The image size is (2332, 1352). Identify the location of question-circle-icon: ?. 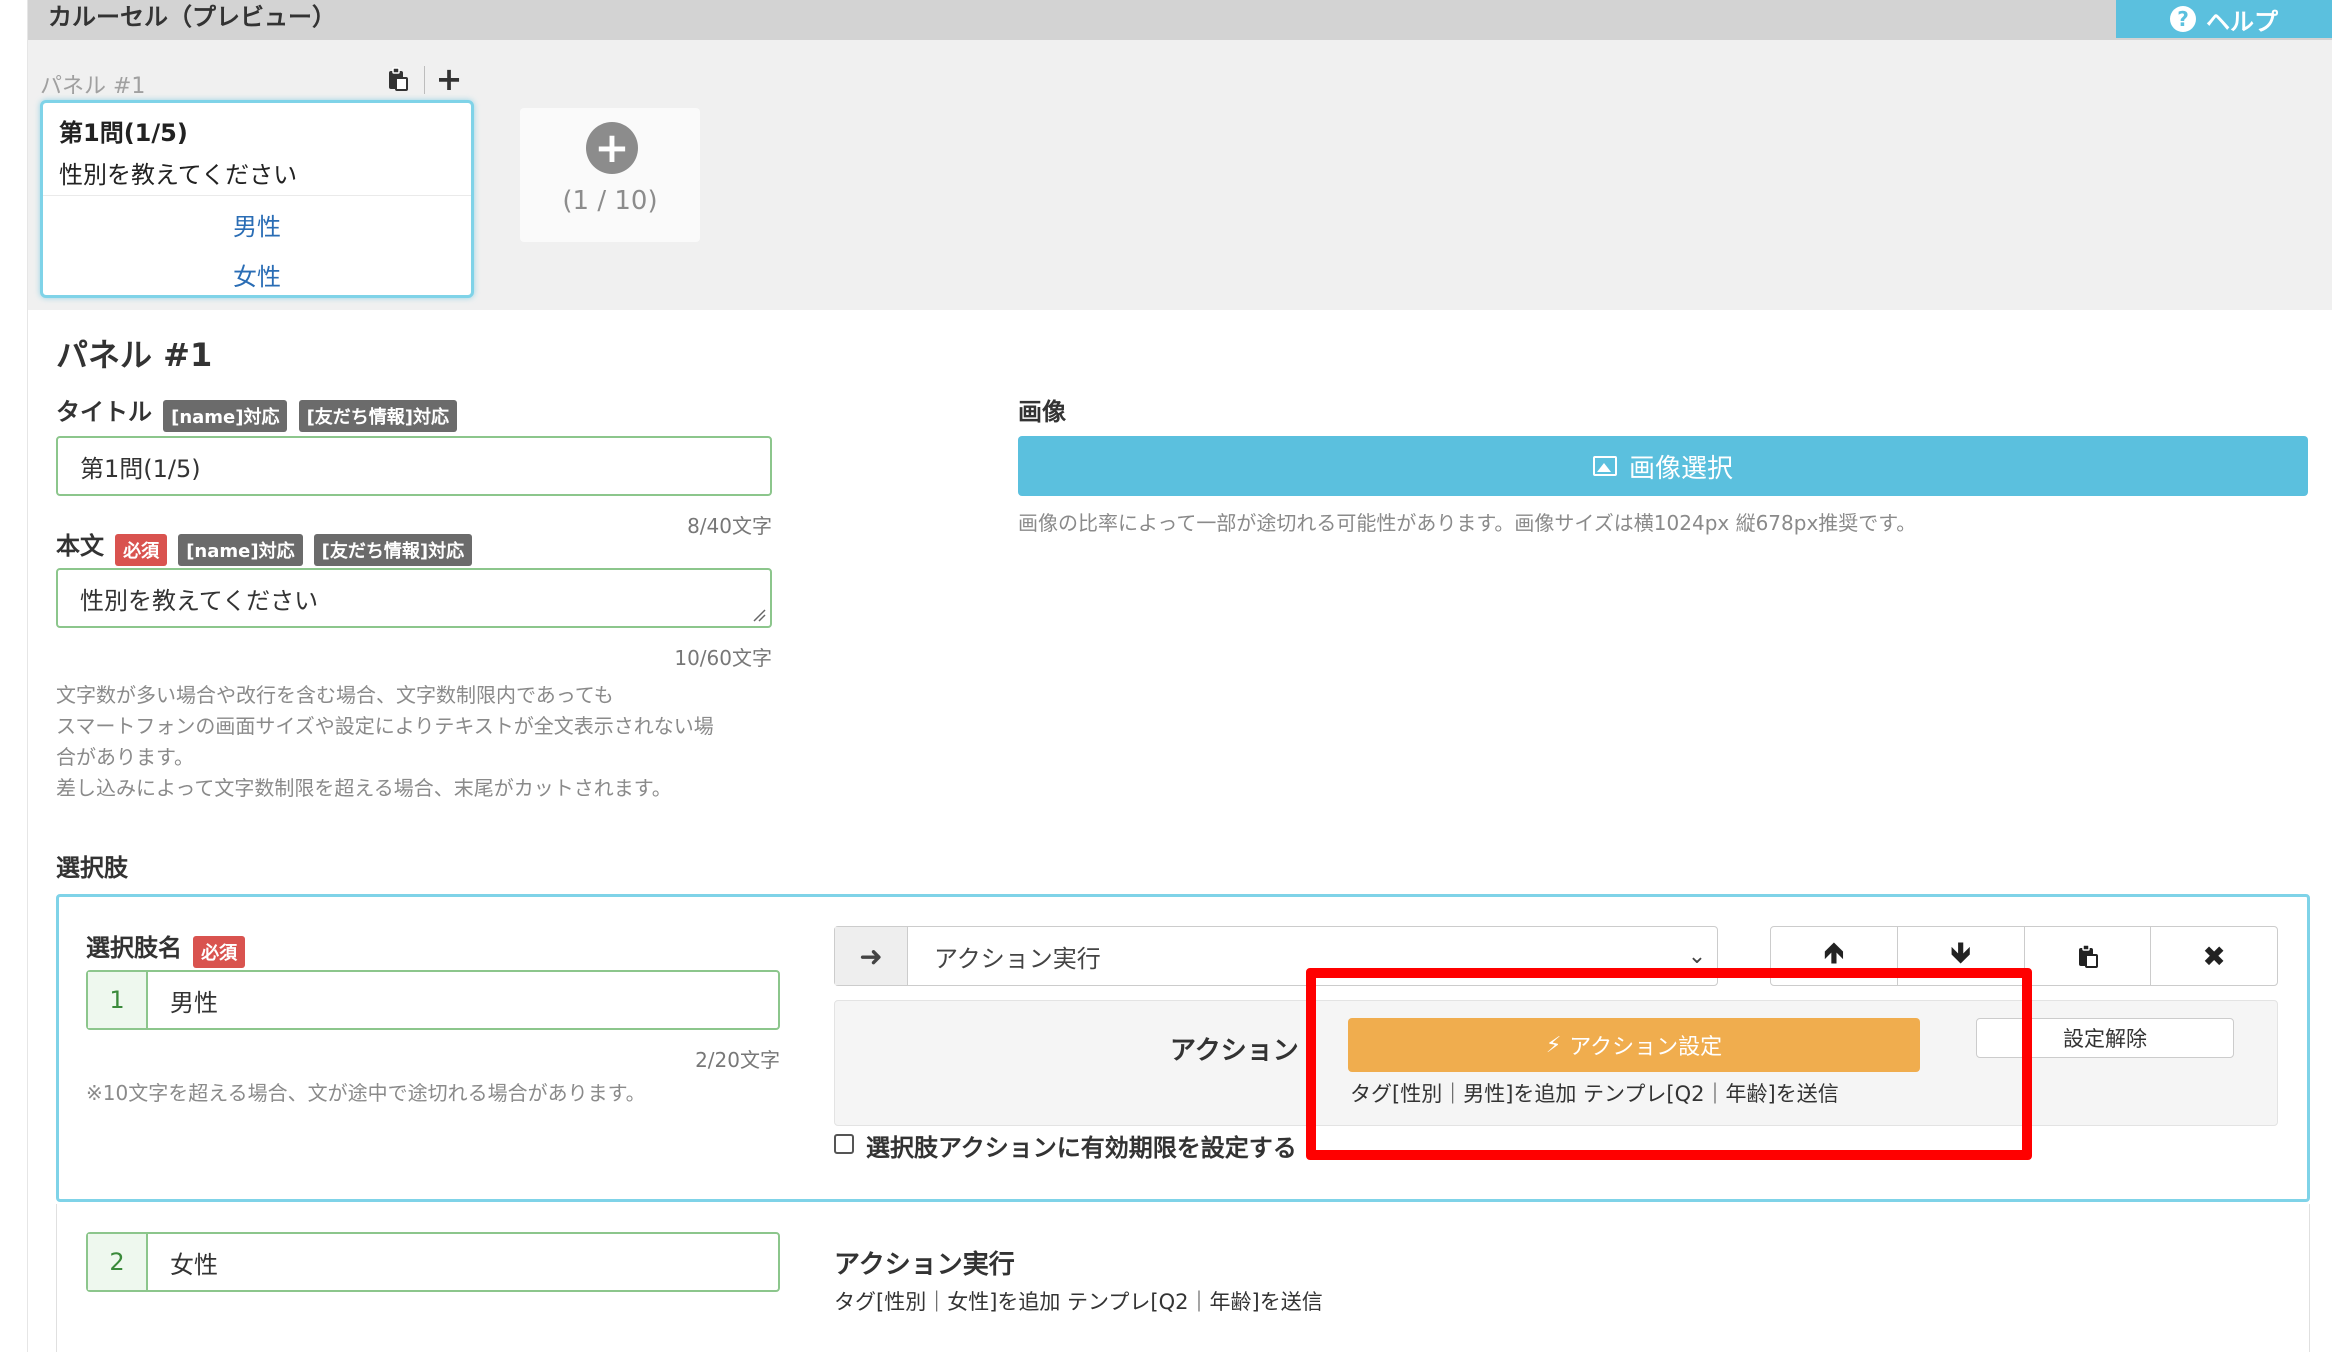
(2183, 19).